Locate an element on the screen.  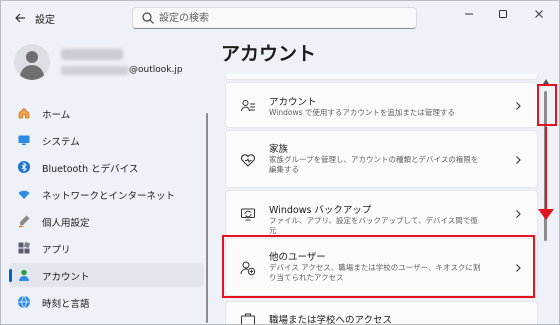
close-icon is located at coordinates (539, 14).